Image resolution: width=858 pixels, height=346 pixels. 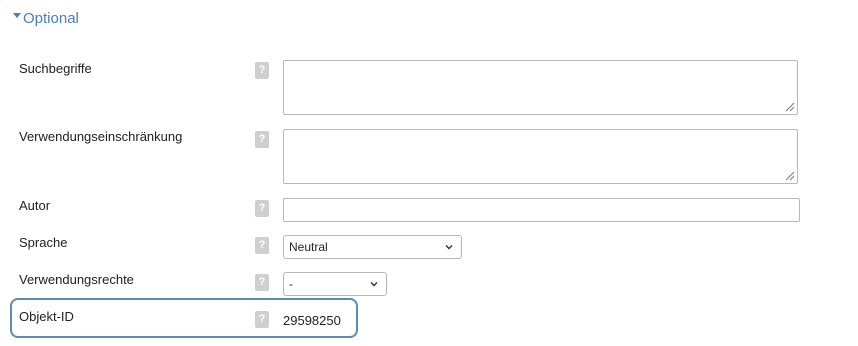 I want to click on suchbegriffe-textarea, so click(x=540, y=87).